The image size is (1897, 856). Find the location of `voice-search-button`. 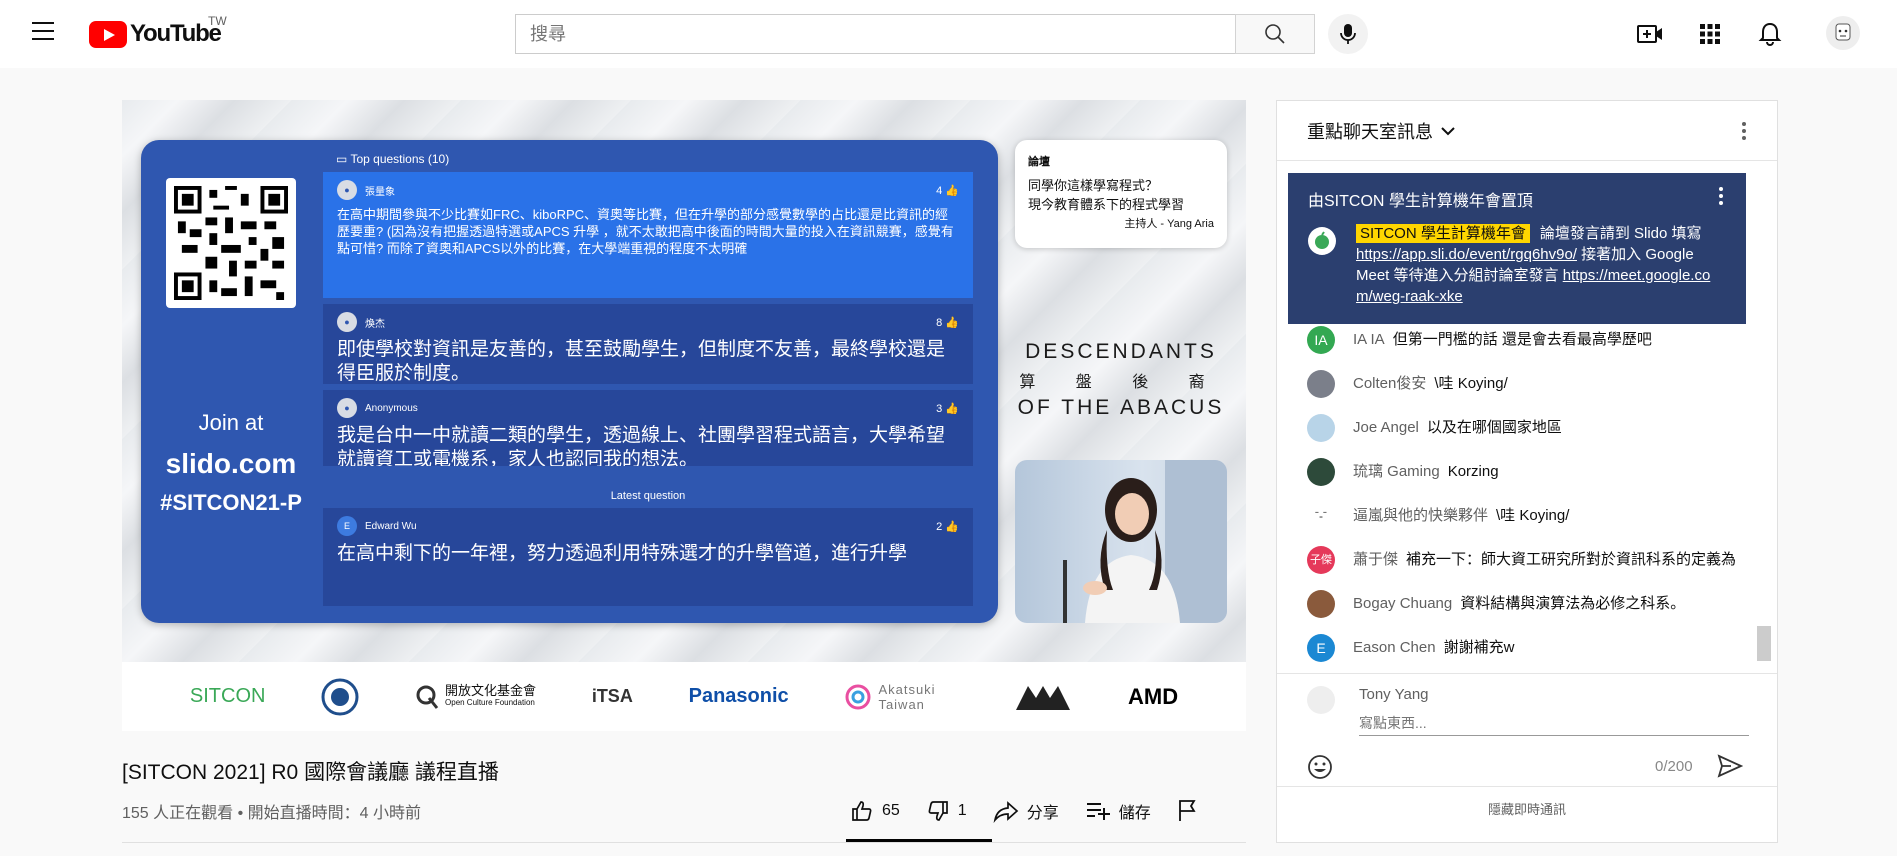

voice-search-button is located at coordinates (1348, 34).